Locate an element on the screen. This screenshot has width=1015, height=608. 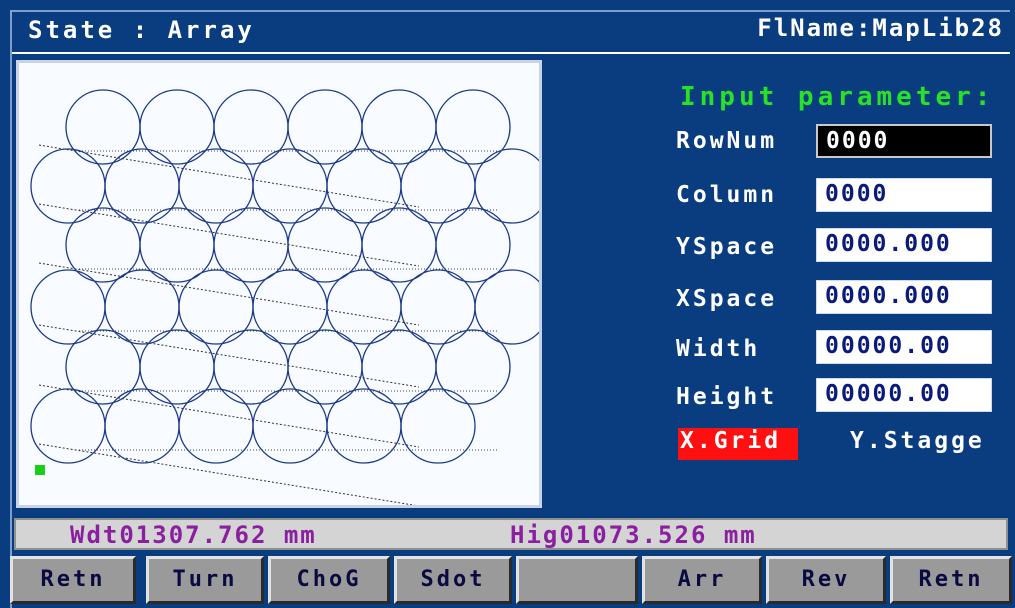
origin-marker is located at coordinates (40, 470).